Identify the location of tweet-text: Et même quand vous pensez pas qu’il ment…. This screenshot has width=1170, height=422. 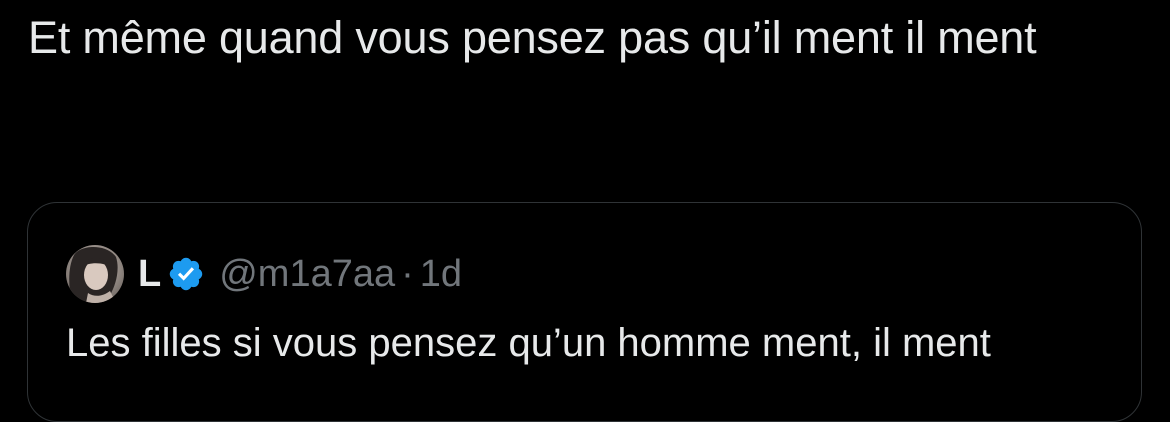
(532, 37).